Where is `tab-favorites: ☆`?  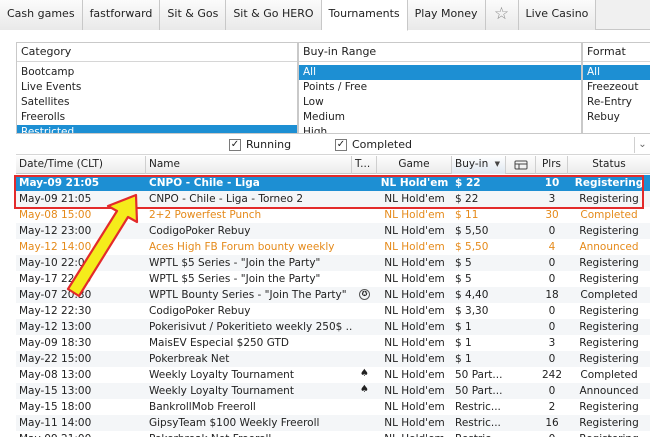 tab-favorites: ☆ is located at coordinates (502, 15).